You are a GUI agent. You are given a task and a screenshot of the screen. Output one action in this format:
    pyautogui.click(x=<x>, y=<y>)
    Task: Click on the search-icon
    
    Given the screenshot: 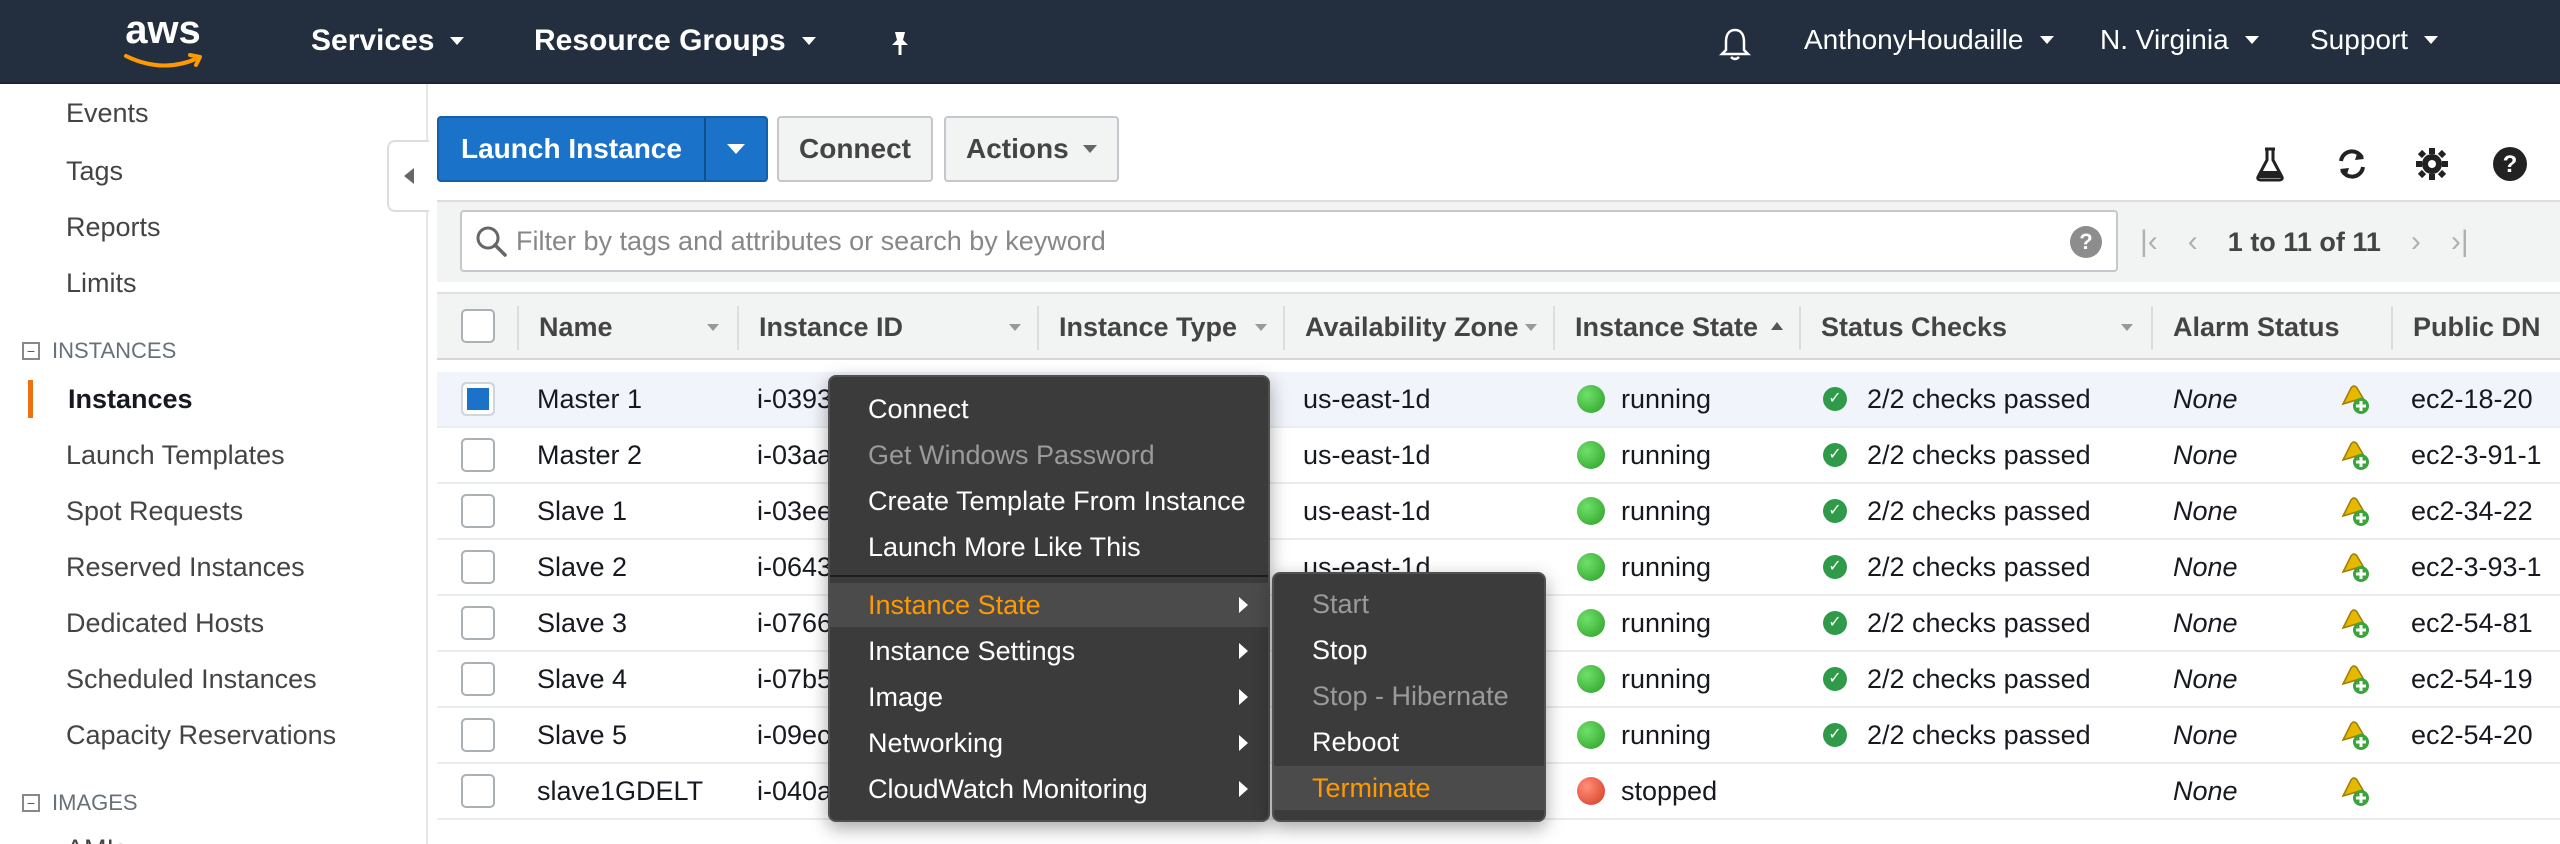 What is the action you would take?
    pyautogui.click(x=491, y=241)
    